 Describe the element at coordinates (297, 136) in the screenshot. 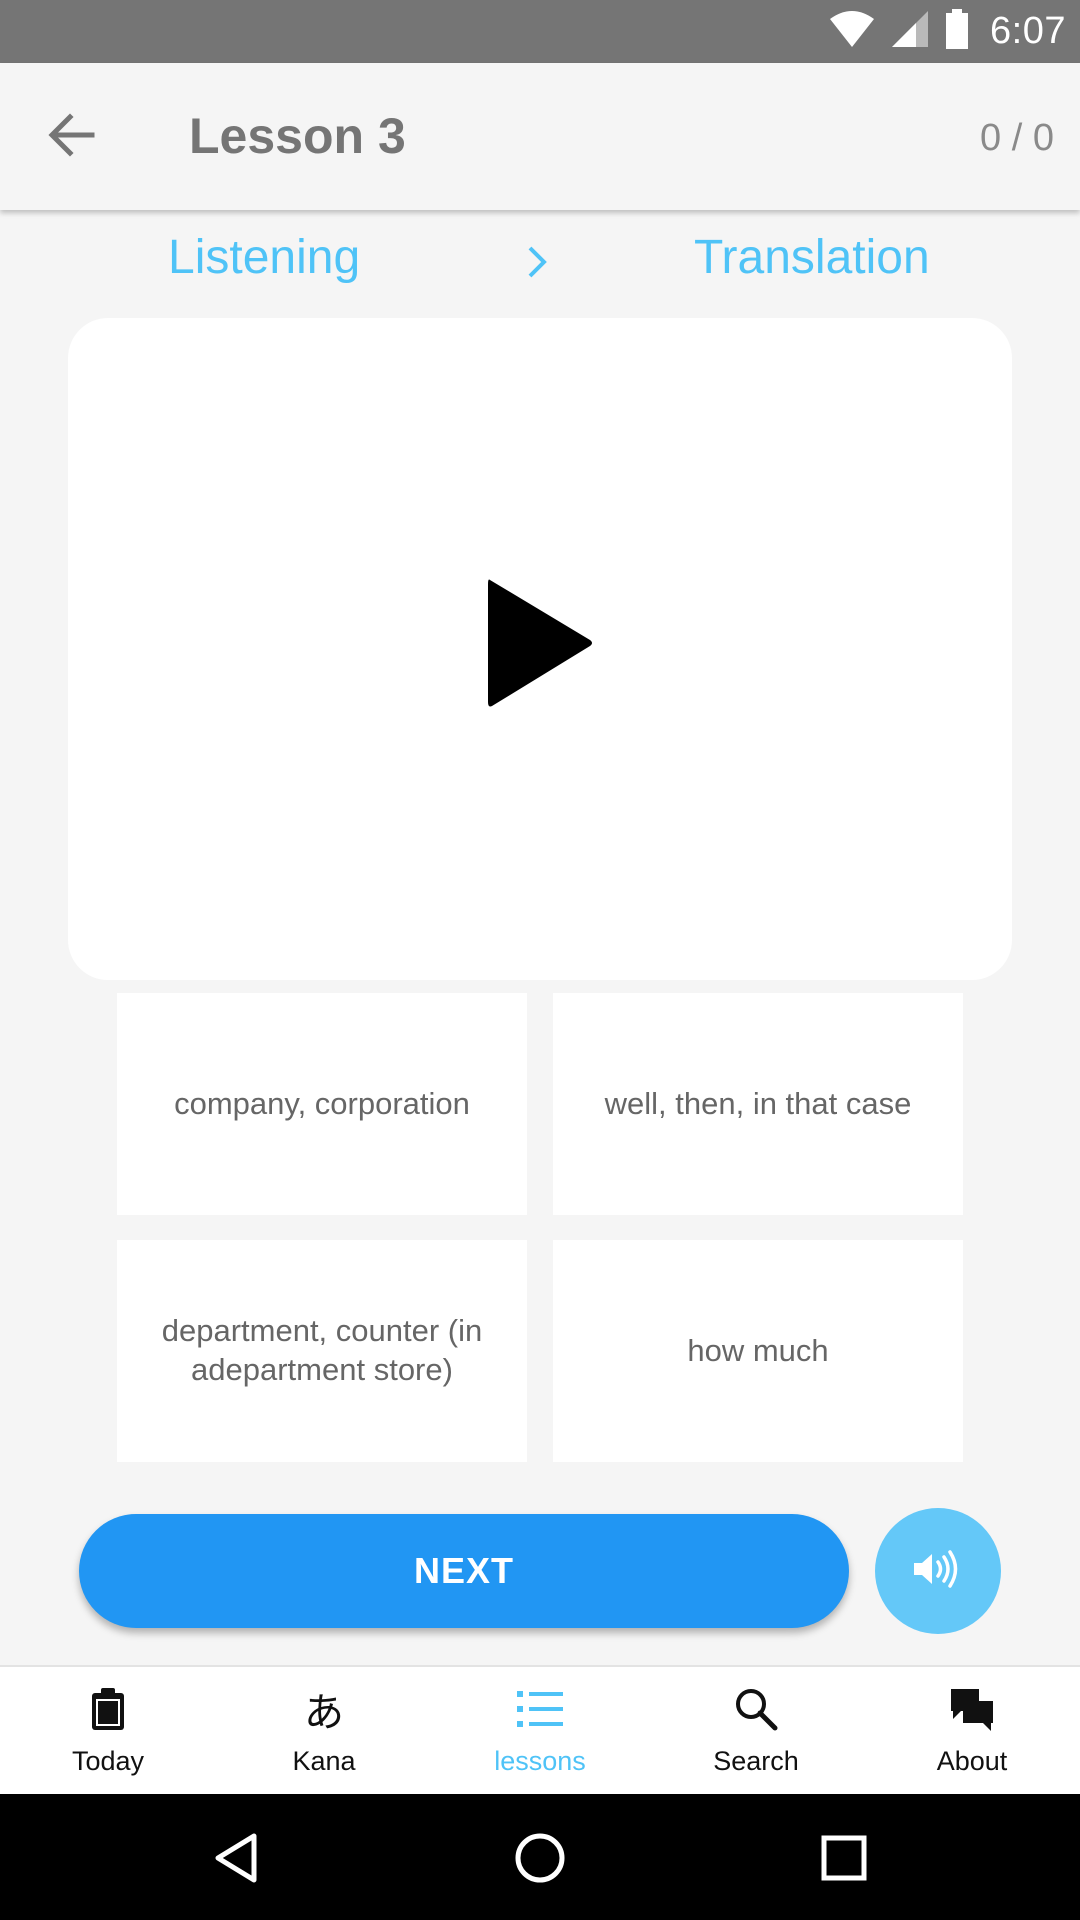

I see `page-title: Lesson 3` at that location.